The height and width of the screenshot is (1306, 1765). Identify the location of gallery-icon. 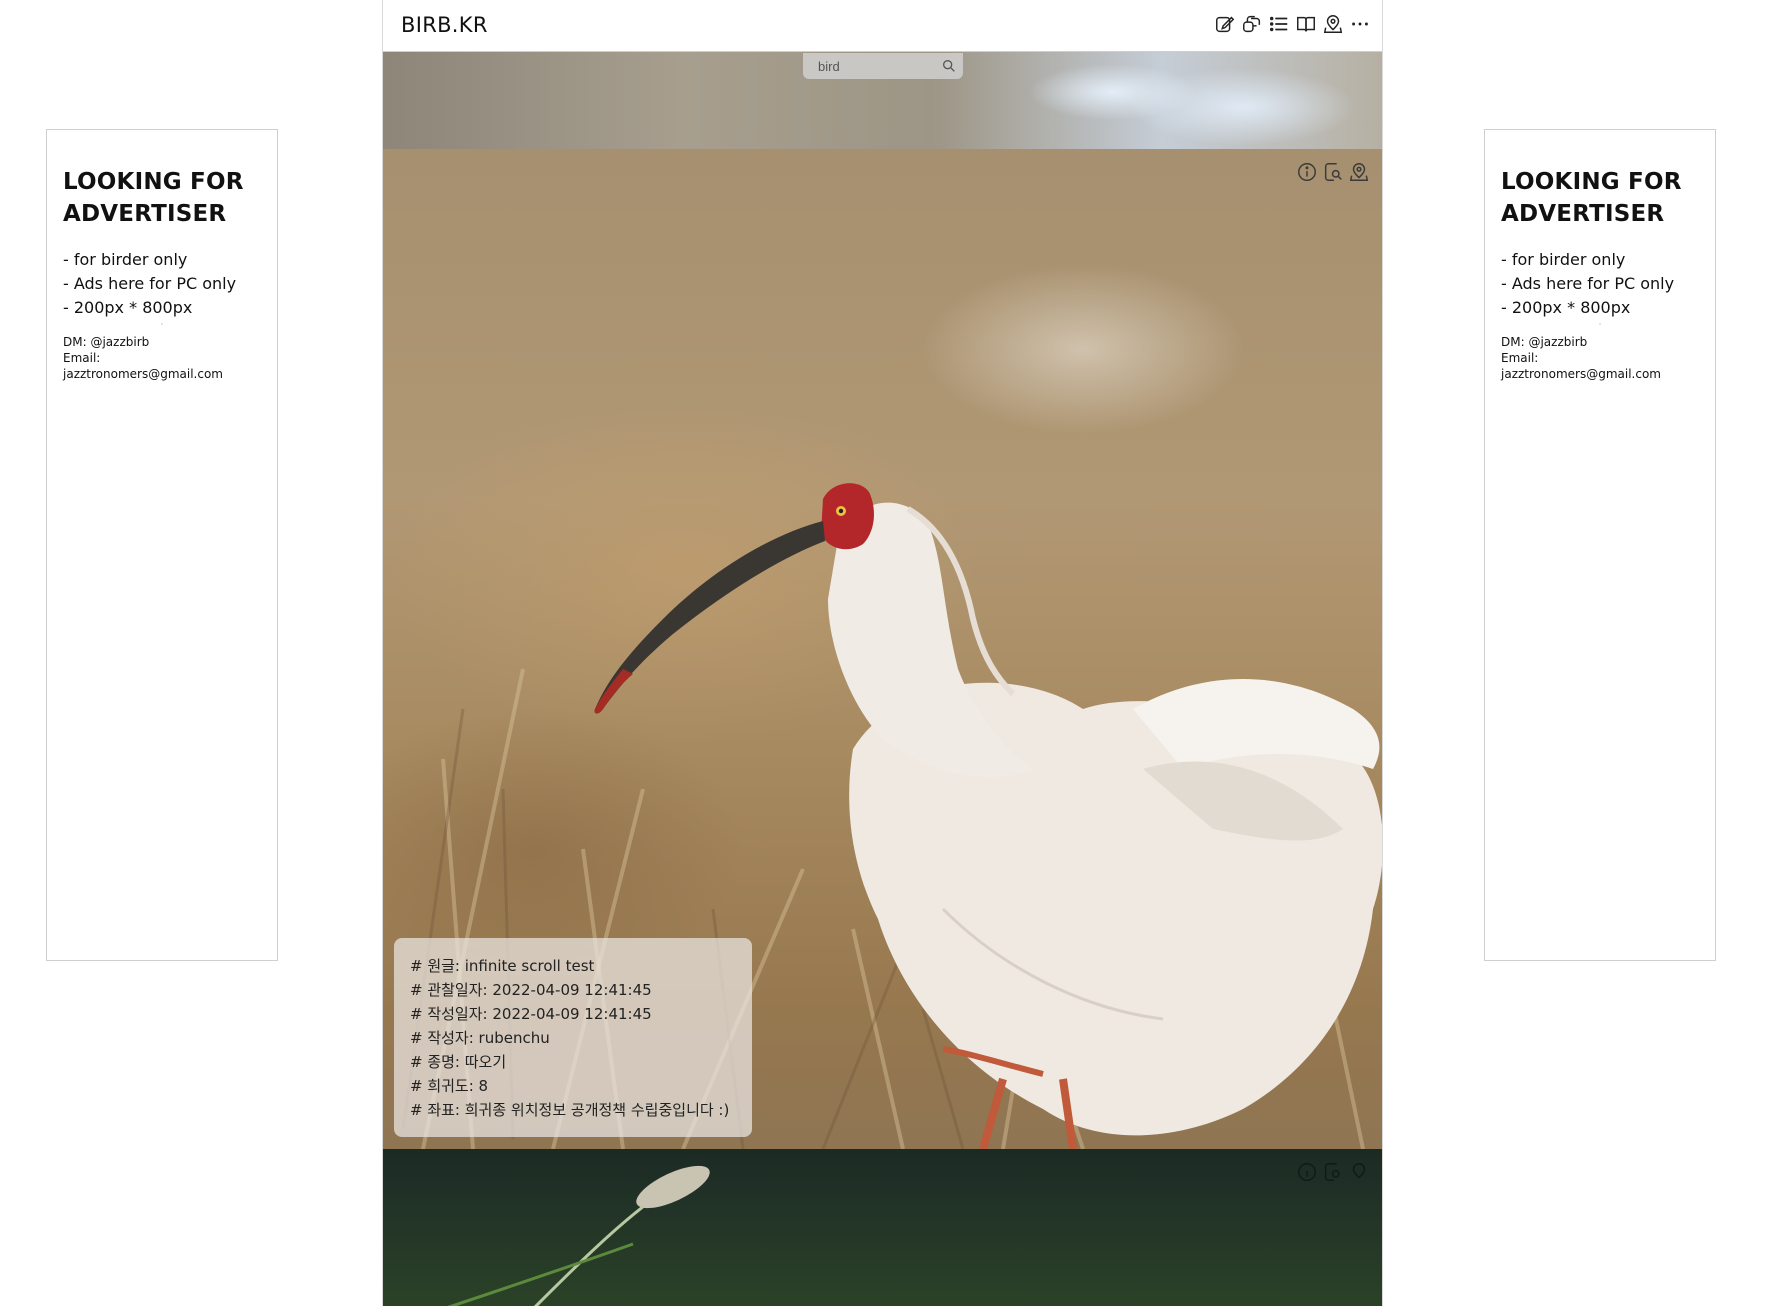
(1252, 24).